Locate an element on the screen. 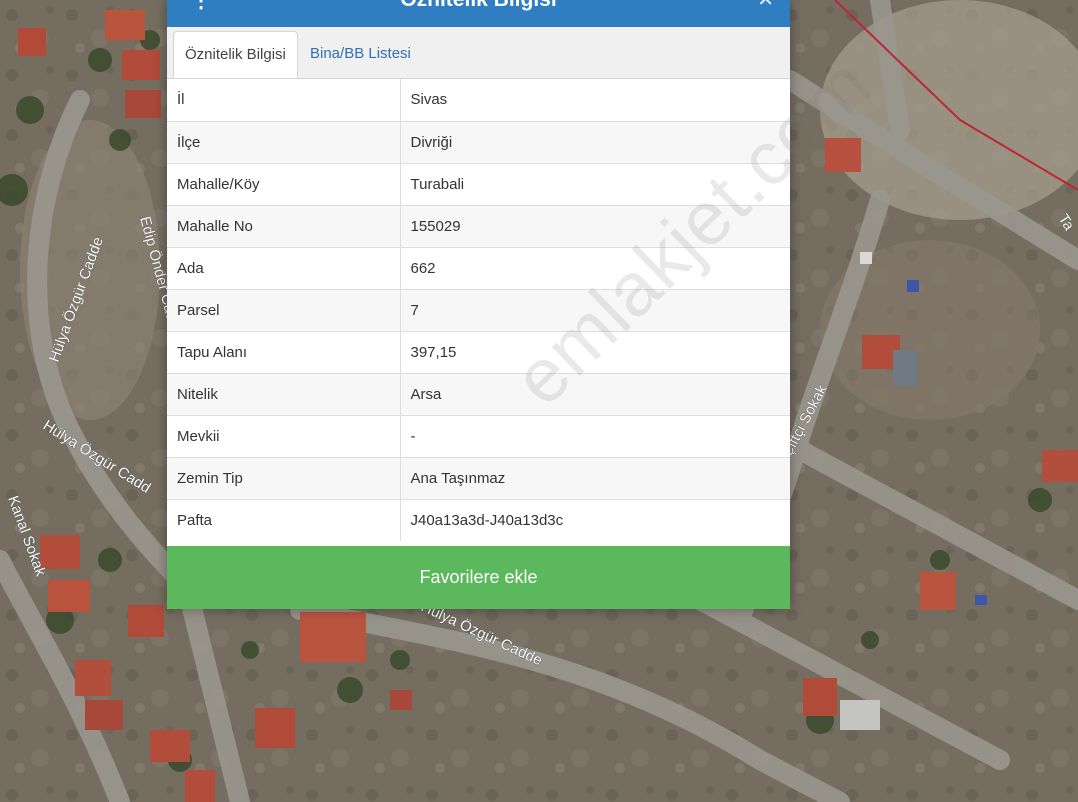 The image size is (1078, 802). attribute-key: İlçe is located at coordinates (284, 141).